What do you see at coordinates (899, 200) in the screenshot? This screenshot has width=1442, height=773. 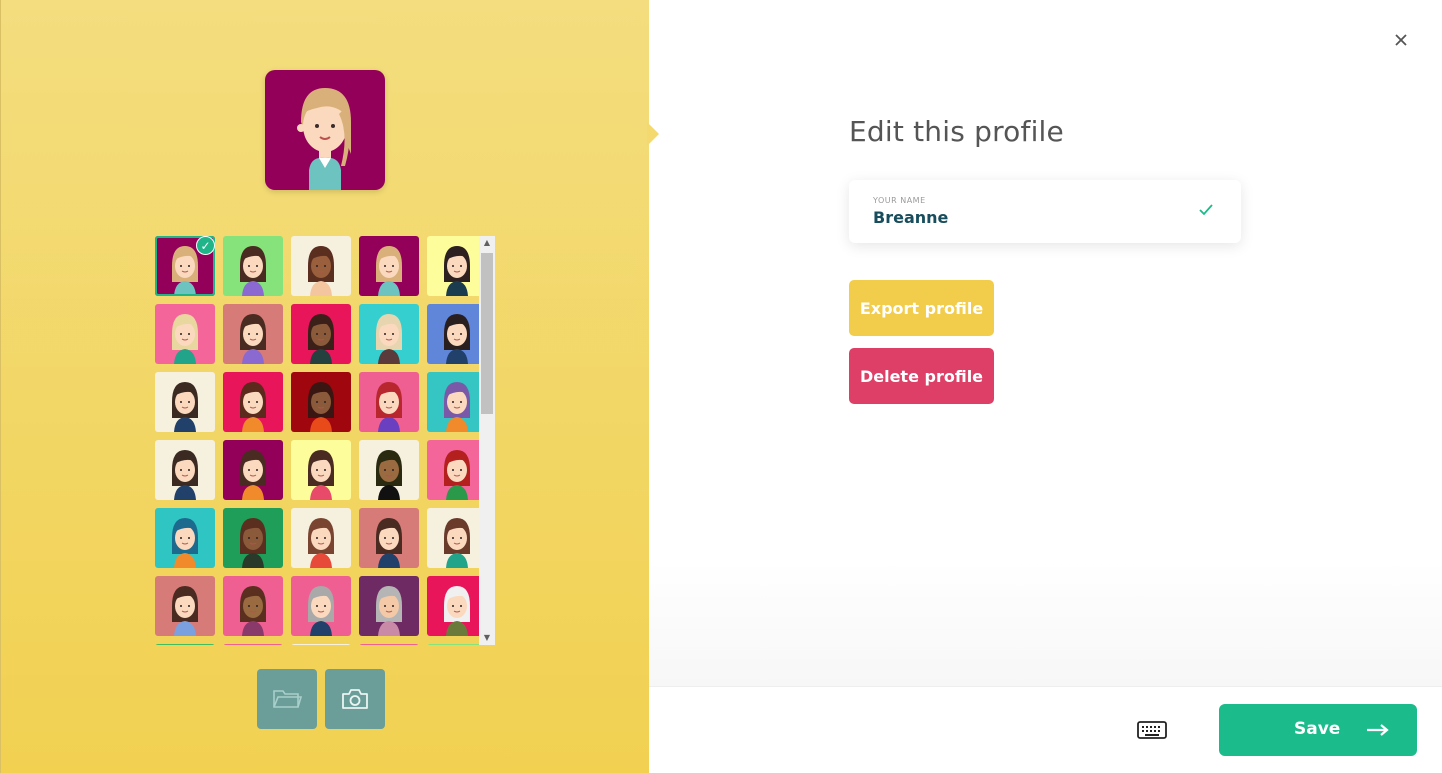 I see `name-field-label: YOUR NAME` at bounding box center [899, 200].